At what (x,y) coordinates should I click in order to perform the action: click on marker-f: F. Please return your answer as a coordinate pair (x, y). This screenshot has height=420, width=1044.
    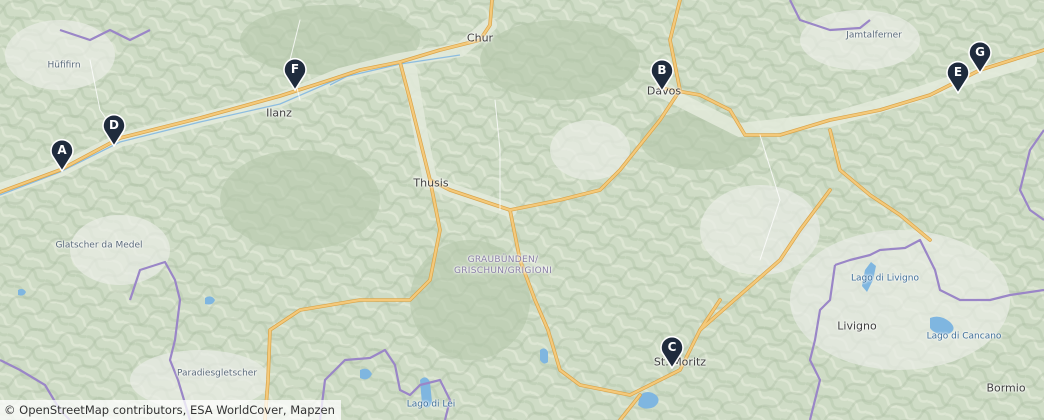
    Looking at the image, I should click on (295, 74).